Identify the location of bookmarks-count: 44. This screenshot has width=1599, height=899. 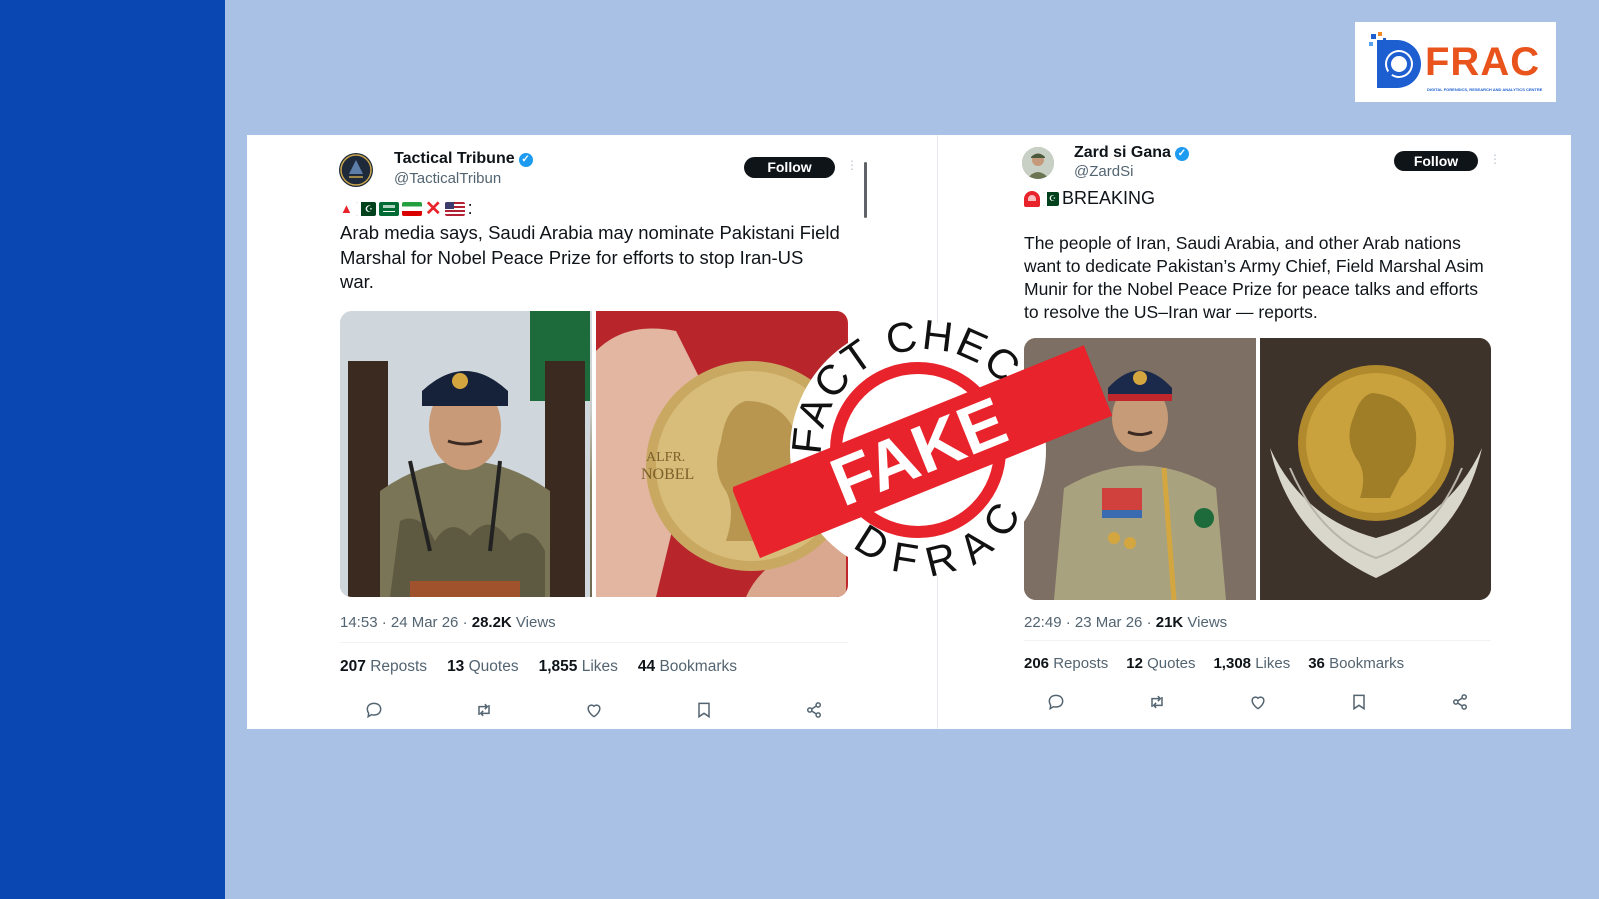
(646, 666).